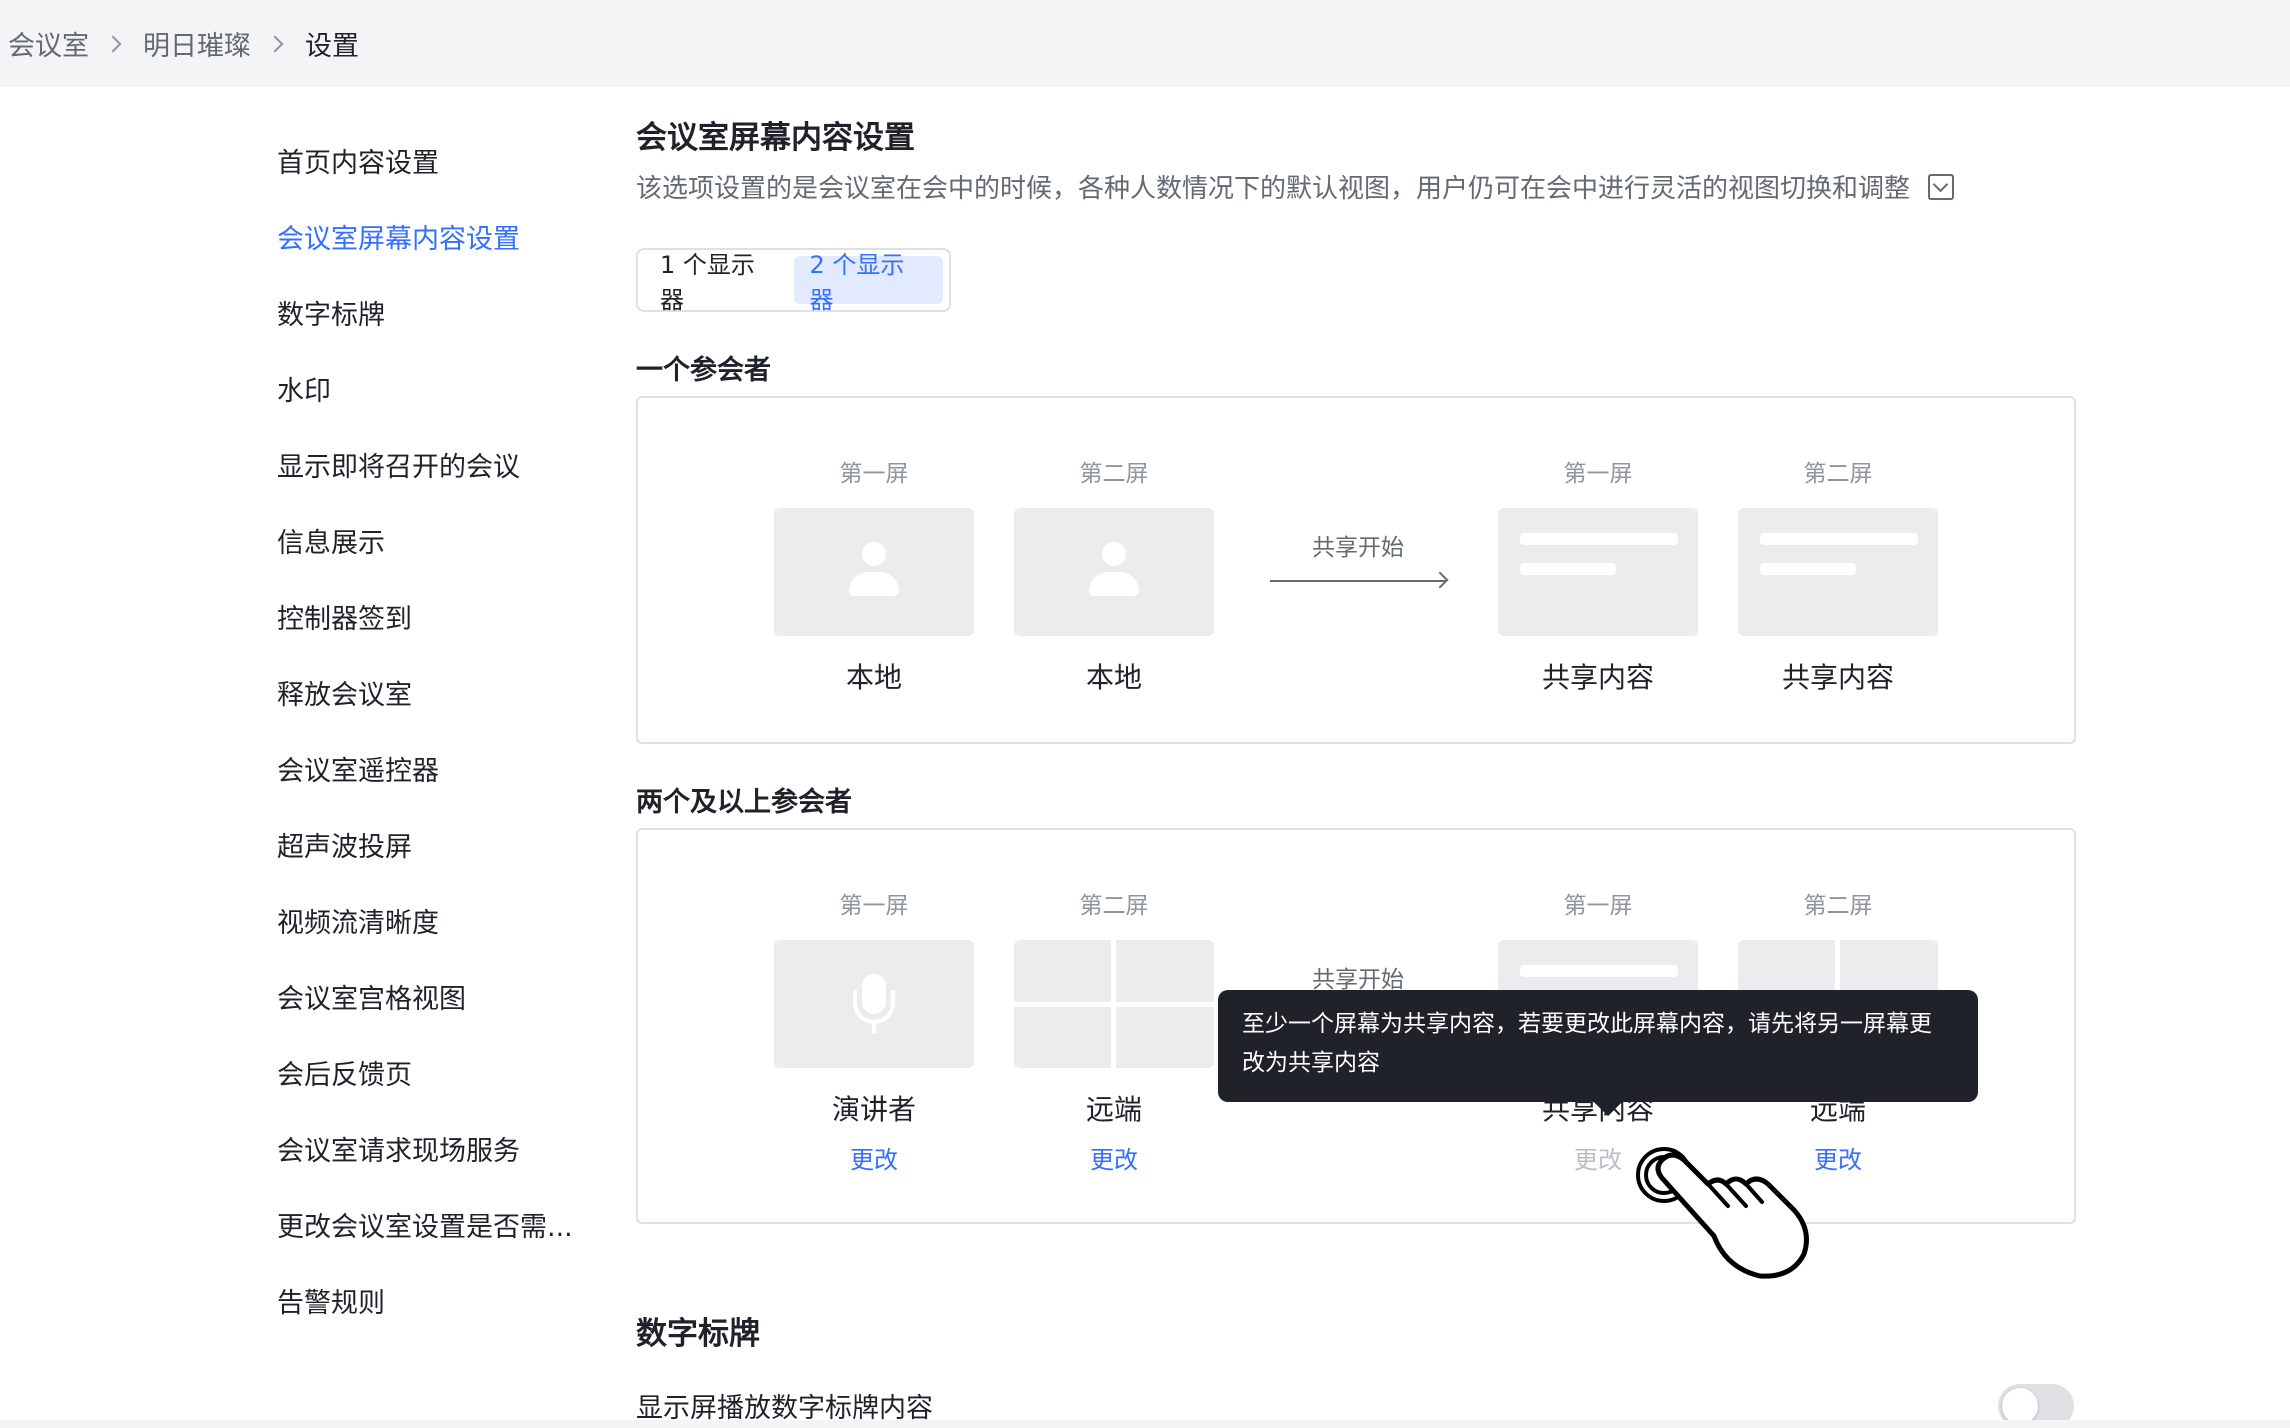 Image resolution: width=2290 pixels, height=1428 pixels. What do you see at coordinates (1358, 581) in the screenshot?
I see `arrow-right-icon` at bounding box center [1358, 581].